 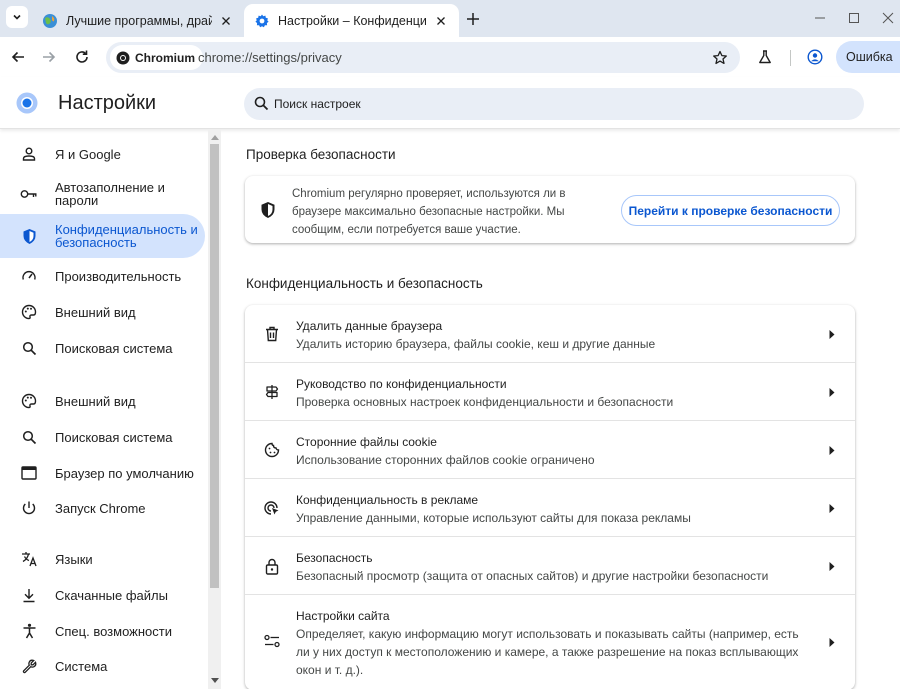 I want to click on profile-error-label: Ошибка, so click(x=869, y=57).